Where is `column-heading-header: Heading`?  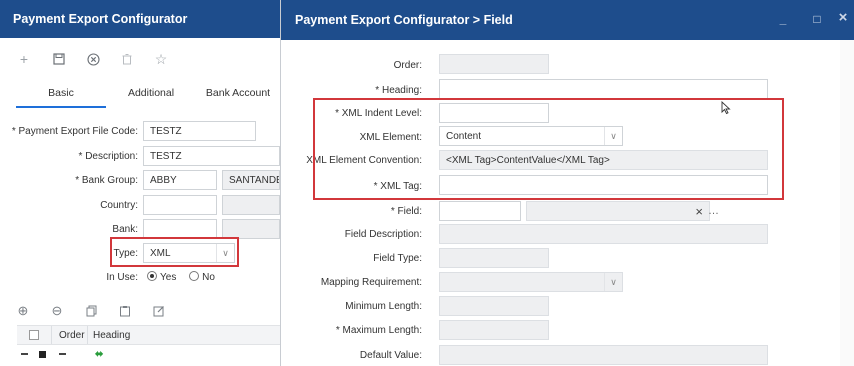
column-heading-header: Heading is located at coordinates (111, 335).